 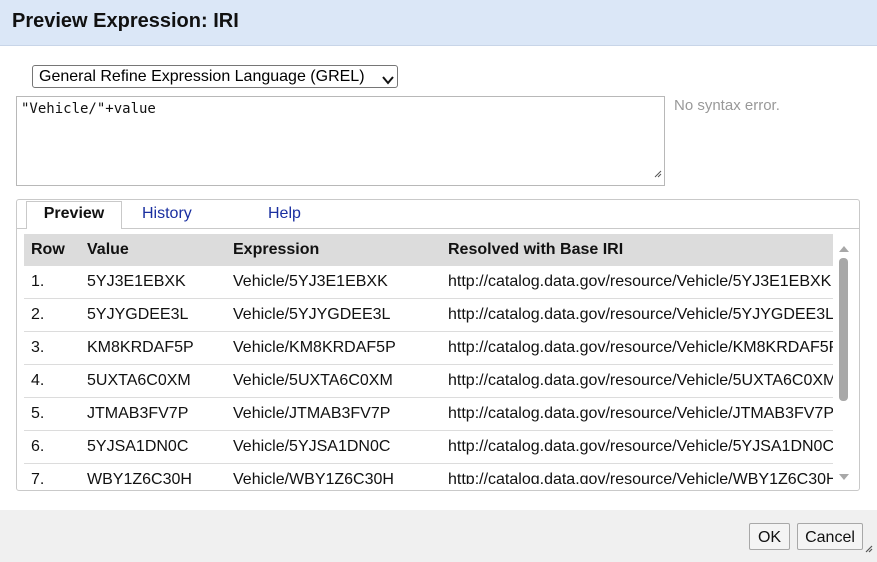 I want to click on cancel-button: Cancel, so click(x=830, y=536).